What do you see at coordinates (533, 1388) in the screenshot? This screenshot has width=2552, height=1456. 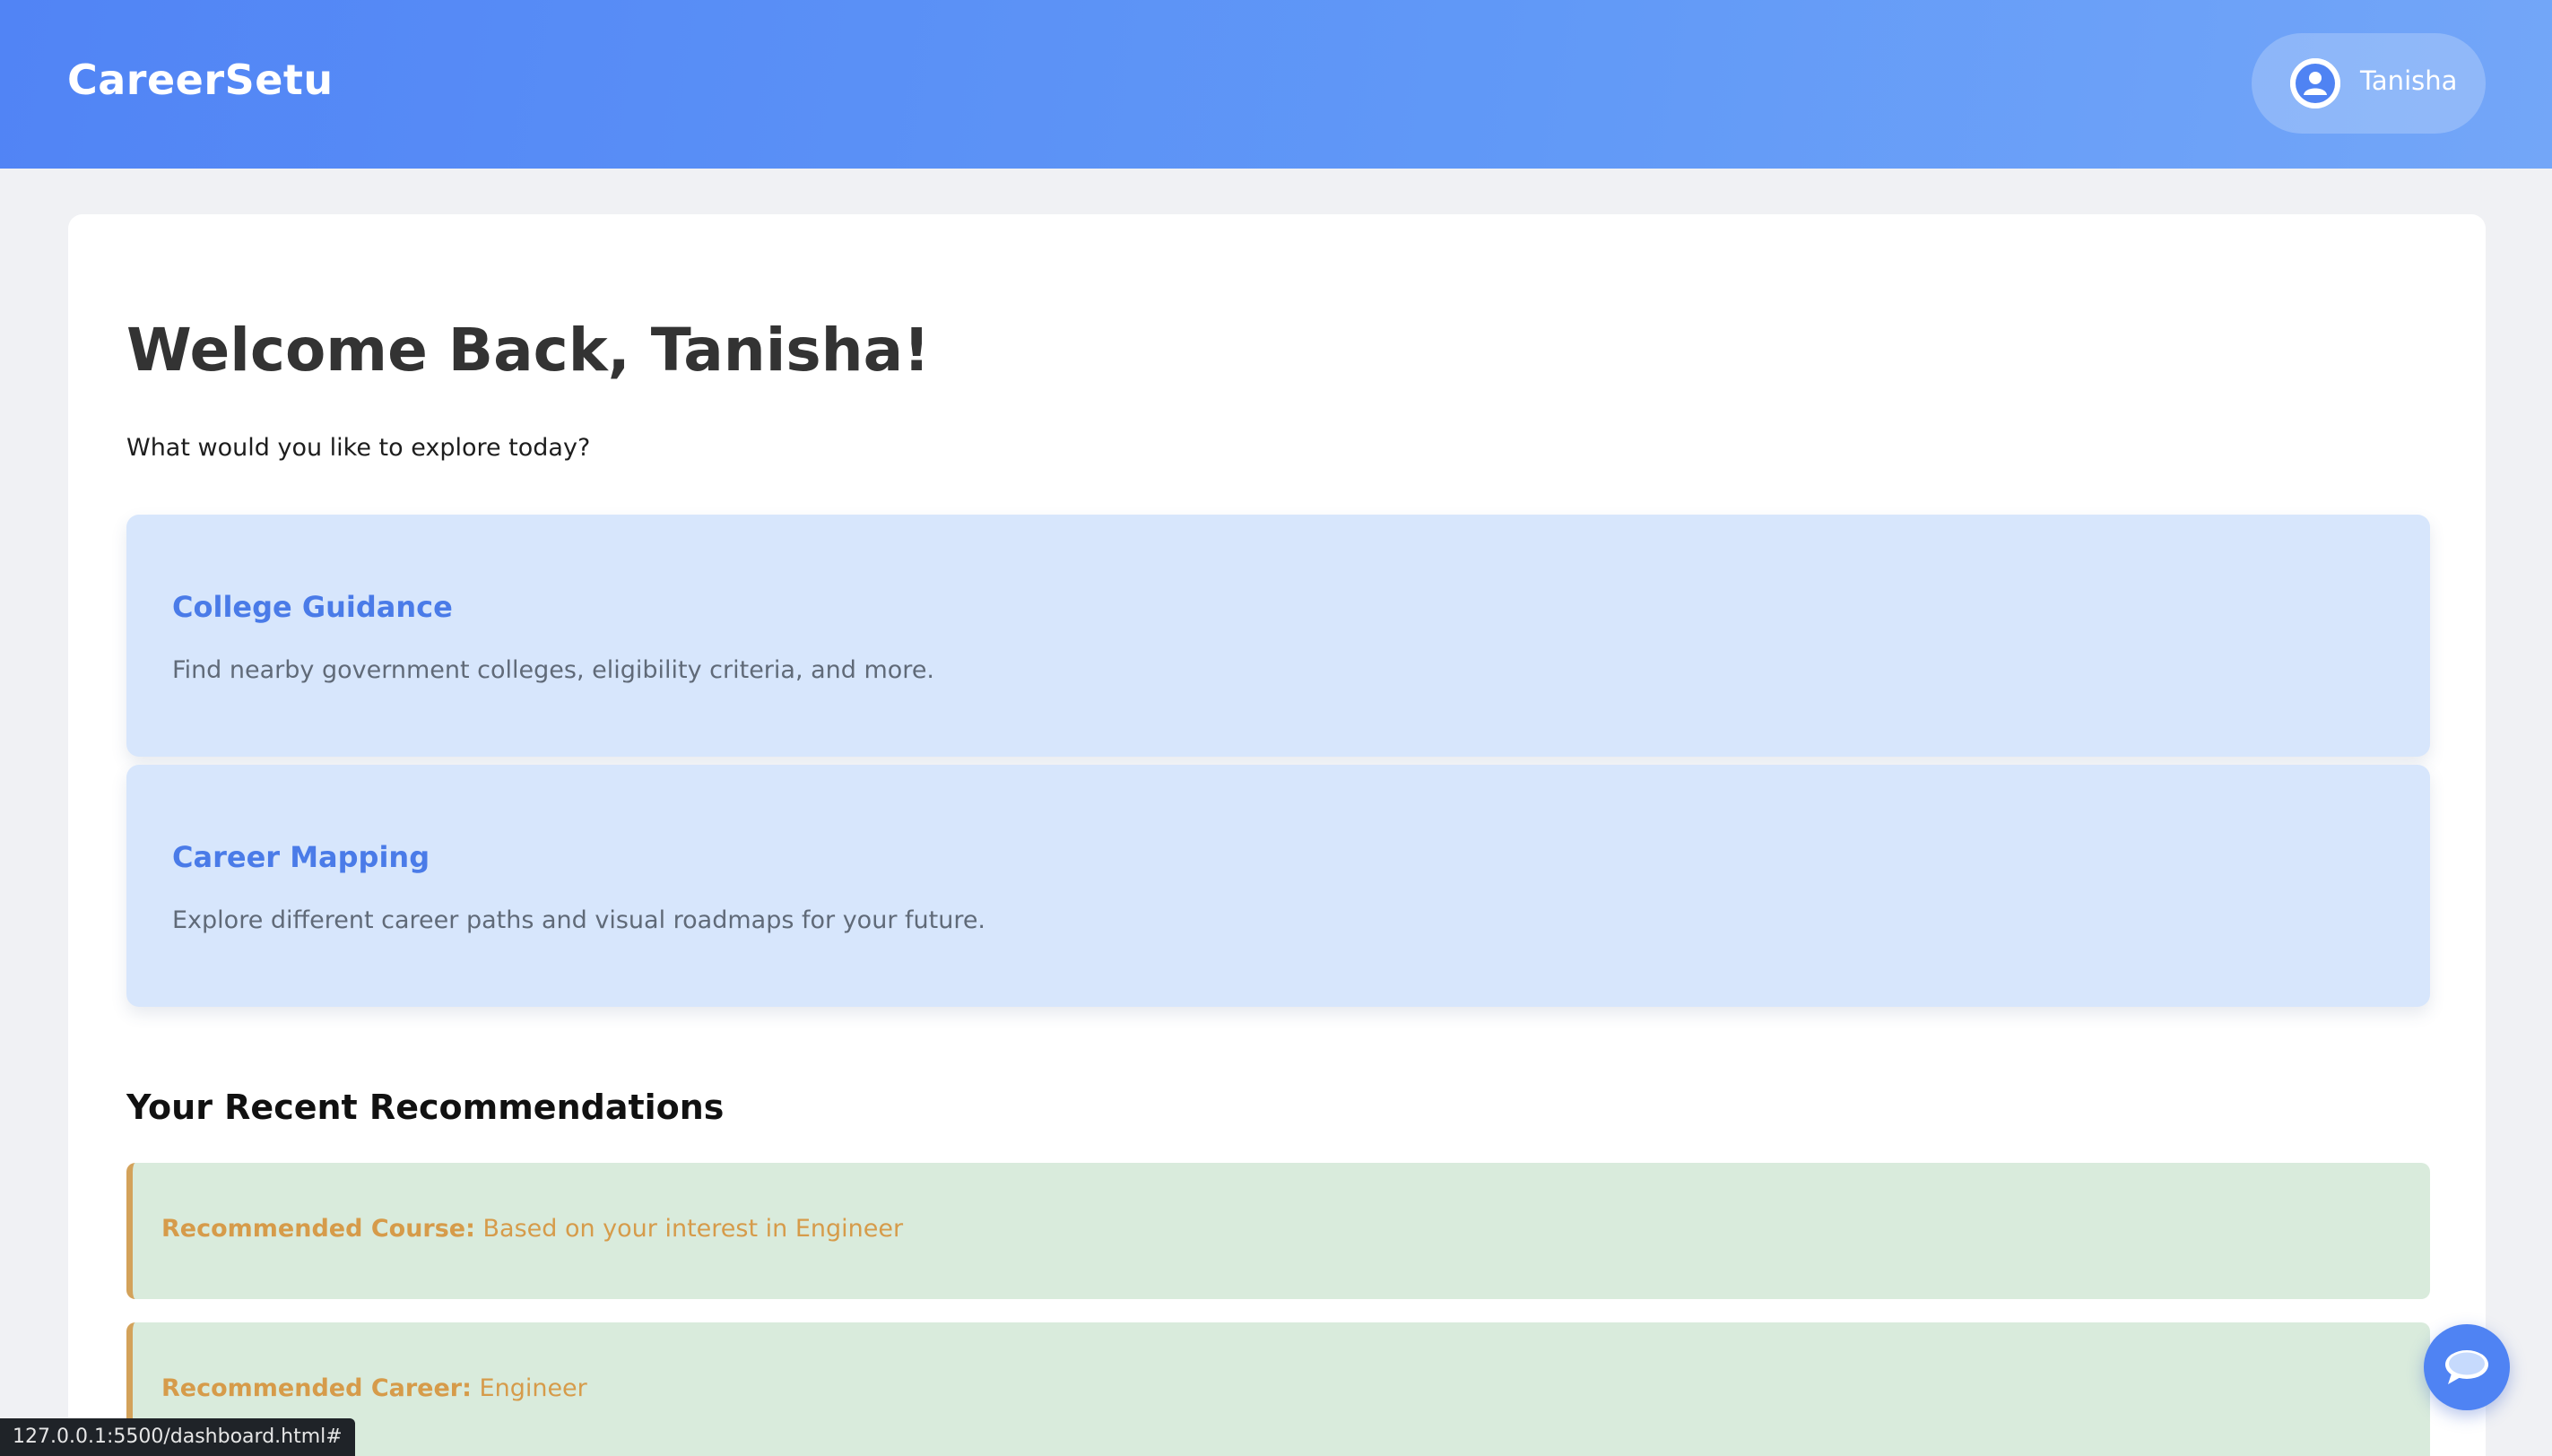 I see `recommendation-value: Engineer` at bounding box center [533, 1388].